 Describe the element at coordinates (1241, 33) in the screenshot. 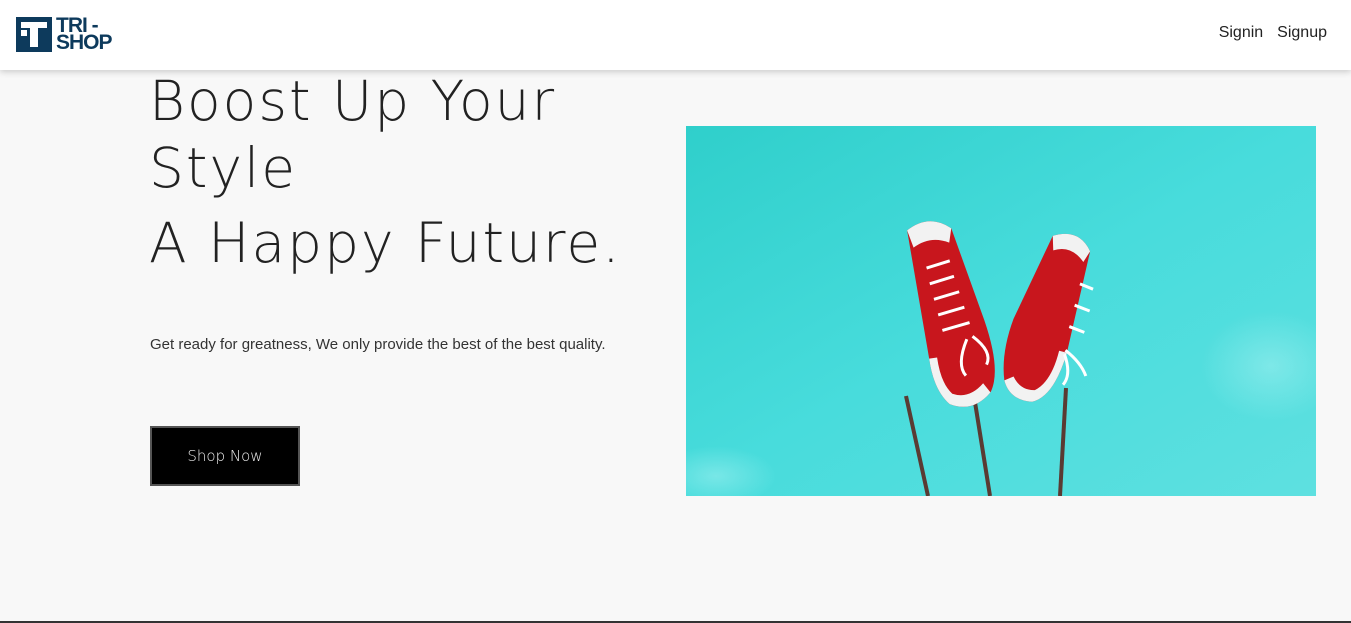

I see `signin-link: Signin` at that location.